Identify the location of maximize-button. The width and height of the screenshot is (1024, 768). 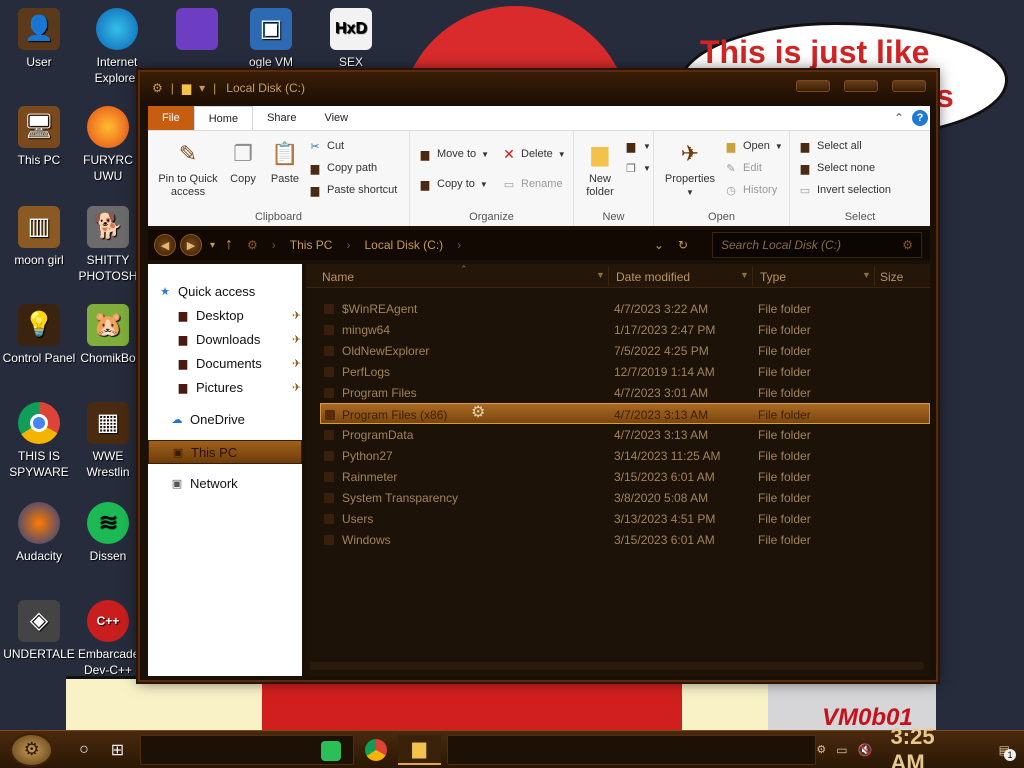
(861, 86).